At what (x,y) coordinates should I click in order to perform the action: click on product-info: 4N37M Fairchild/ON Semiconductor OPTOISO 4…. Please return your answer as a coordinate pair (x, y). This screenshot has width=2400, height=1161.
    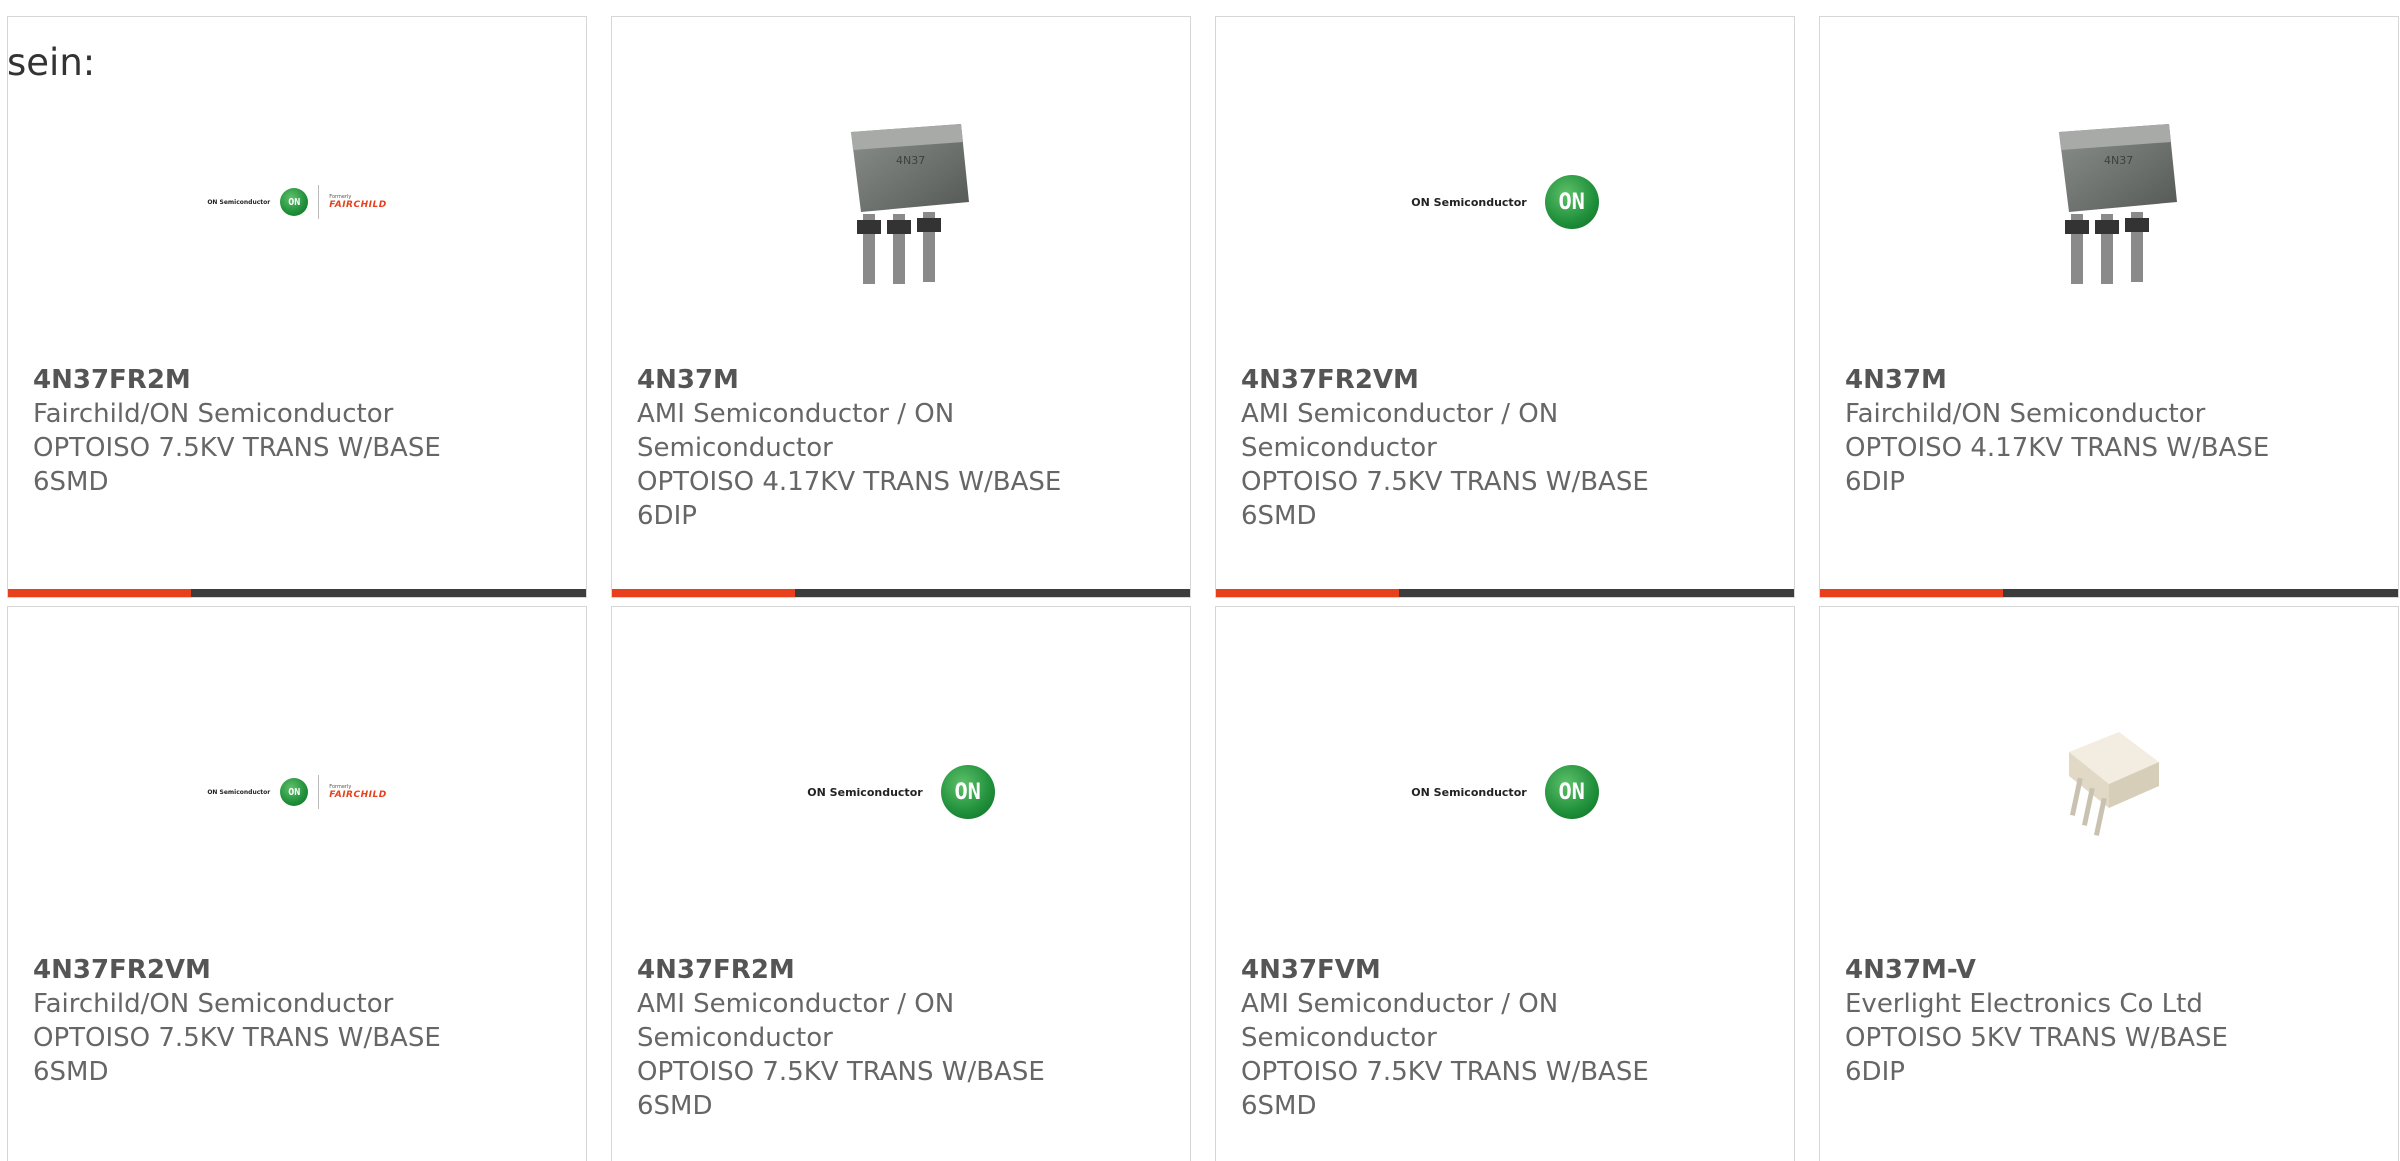
    Looking at the image, I should click on (2080, 431).